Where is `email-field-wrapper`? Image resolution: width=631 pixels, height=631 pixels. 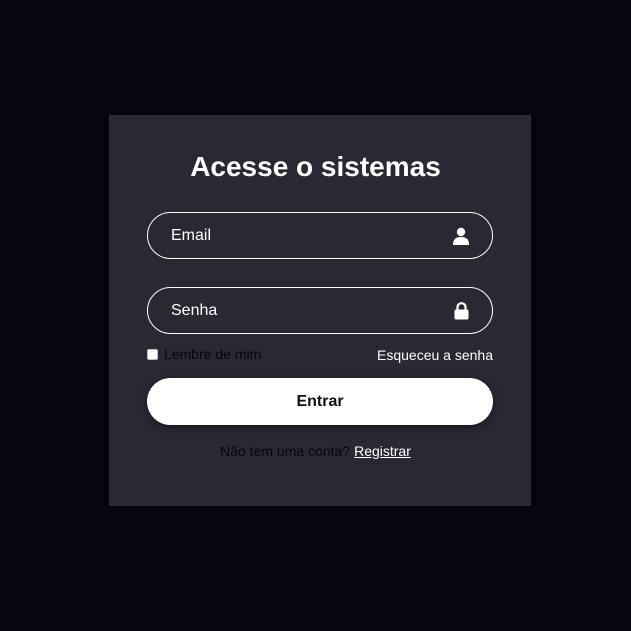
email-field-wrapper is located at coordinates (320, 235).